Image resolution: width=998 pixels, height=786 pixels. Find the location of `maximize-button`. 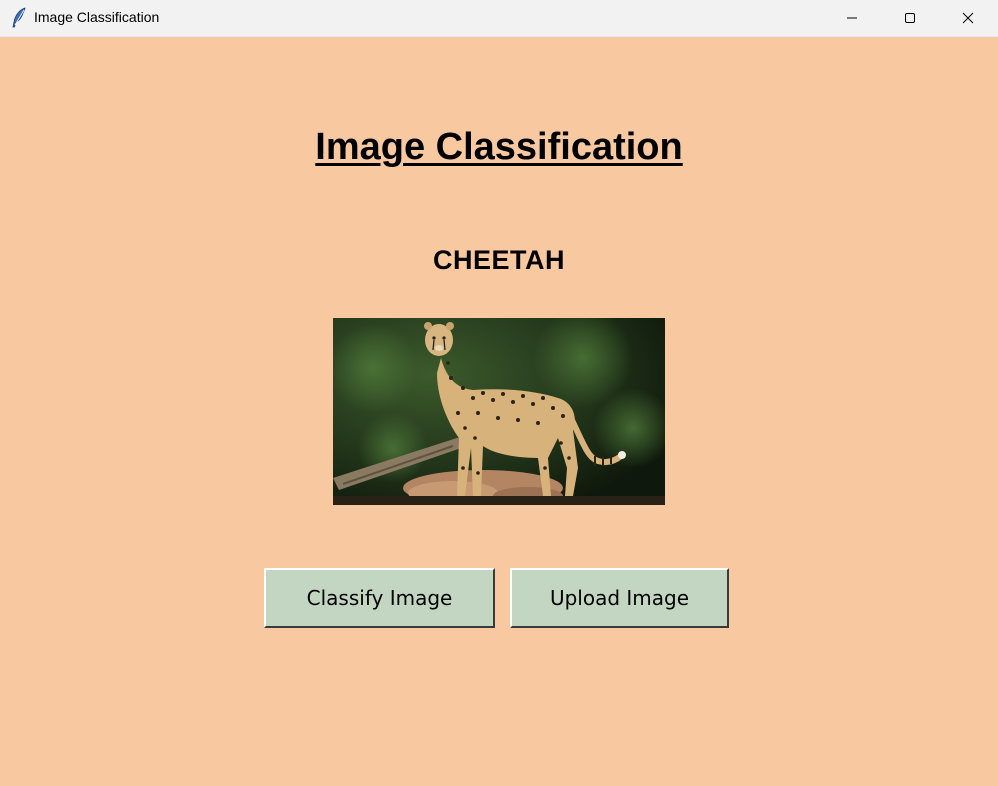

maximize-button is located at coordinates (910, 18).